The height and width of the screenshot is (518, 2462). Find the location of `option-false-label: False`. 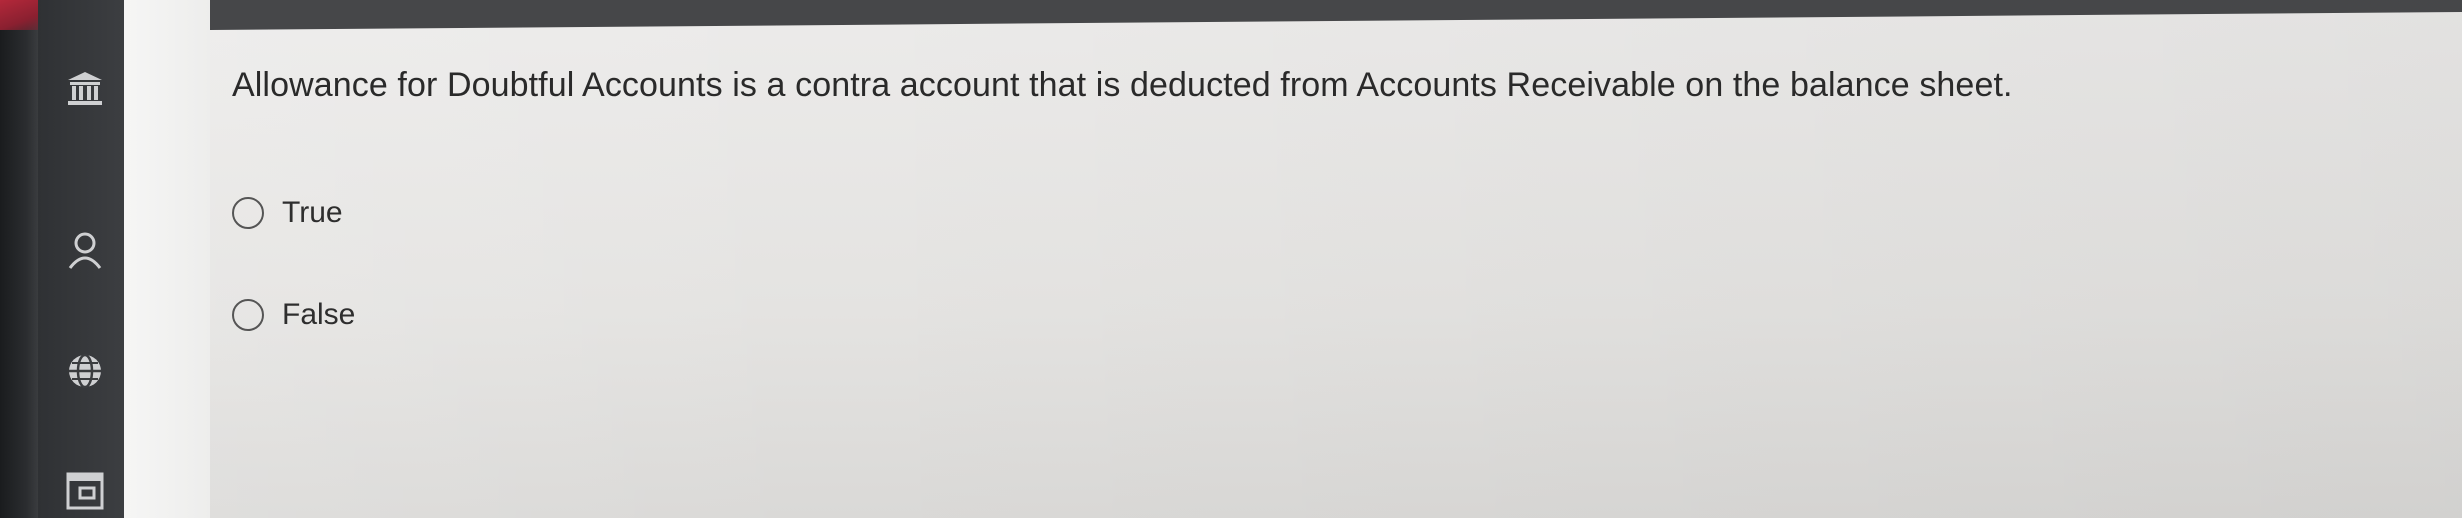

option-false-label: False is located at coordinates (319, 314).